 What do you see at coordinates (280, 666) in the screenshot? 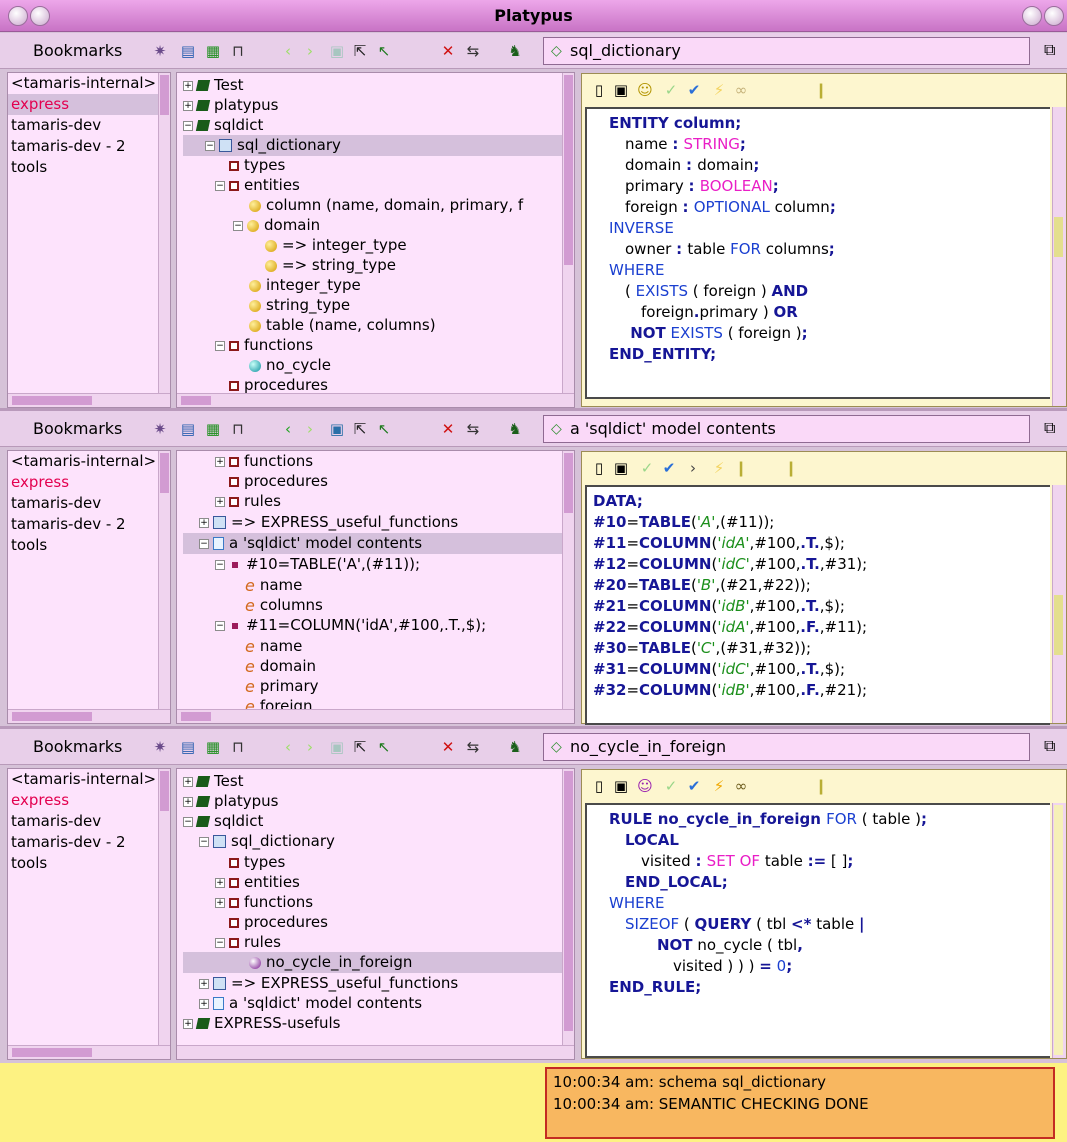
I see `tree-node: e domain` at bounding box center [280, 666].